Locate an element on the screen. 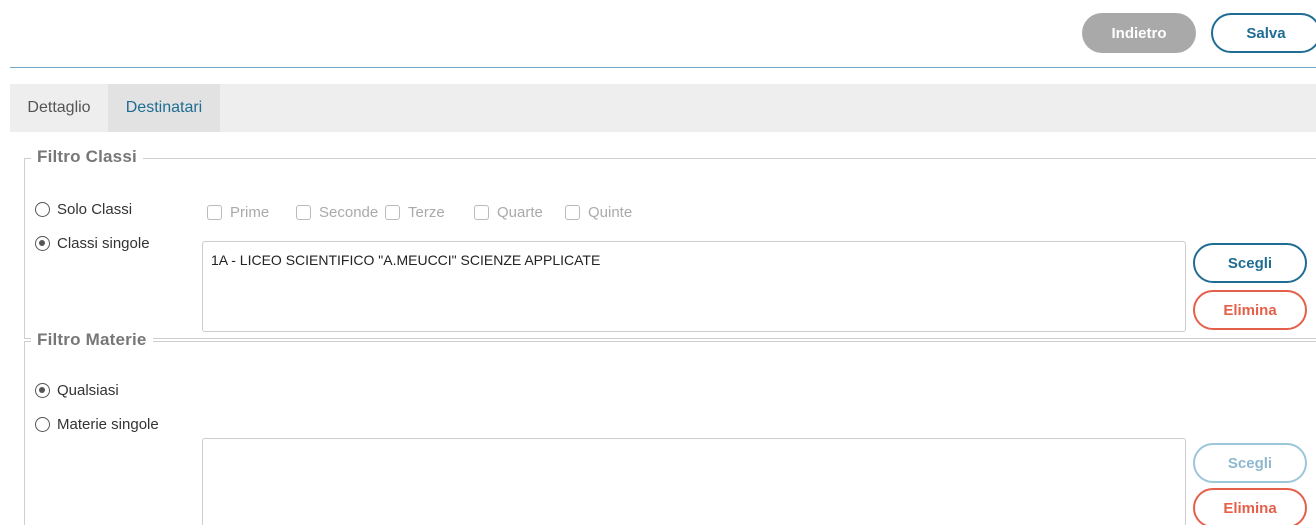  checkbox-quinte: Quinte is located at coordinates (598, 212).